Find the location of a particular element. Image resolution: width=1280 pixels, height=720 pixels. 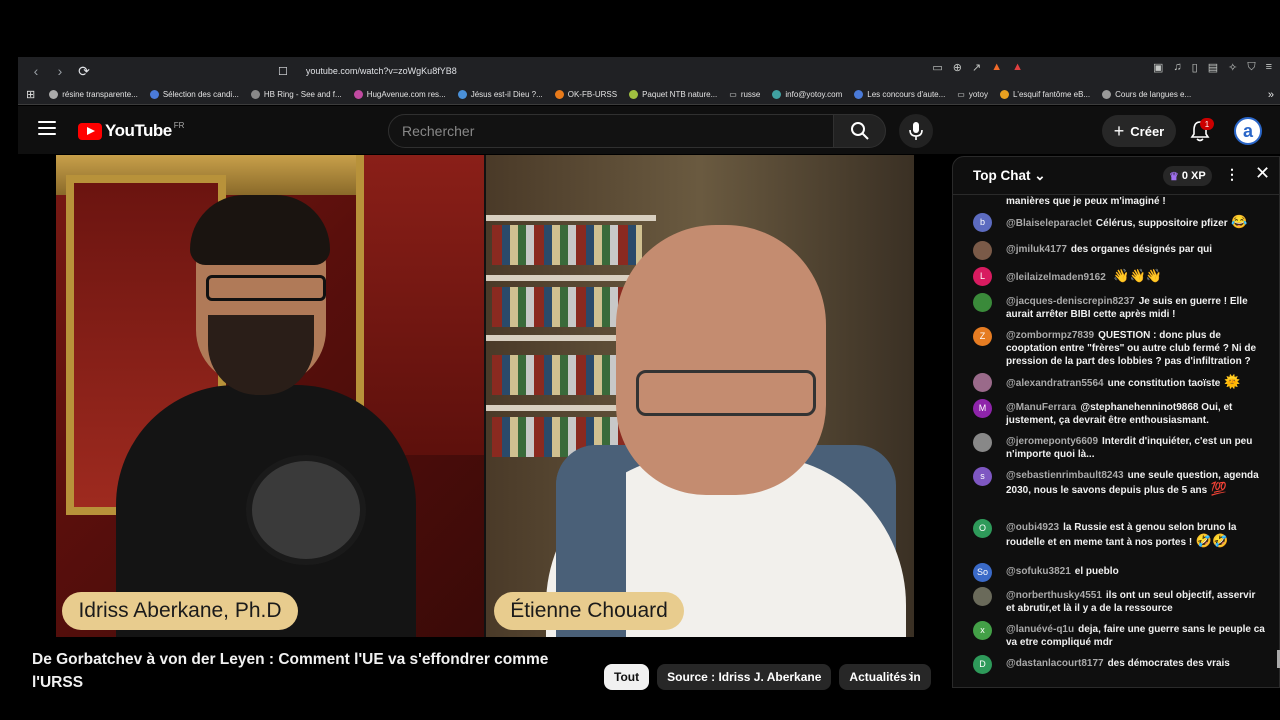

chat-author: @jeromeponty6609 is located at coordinates (1052, 441).